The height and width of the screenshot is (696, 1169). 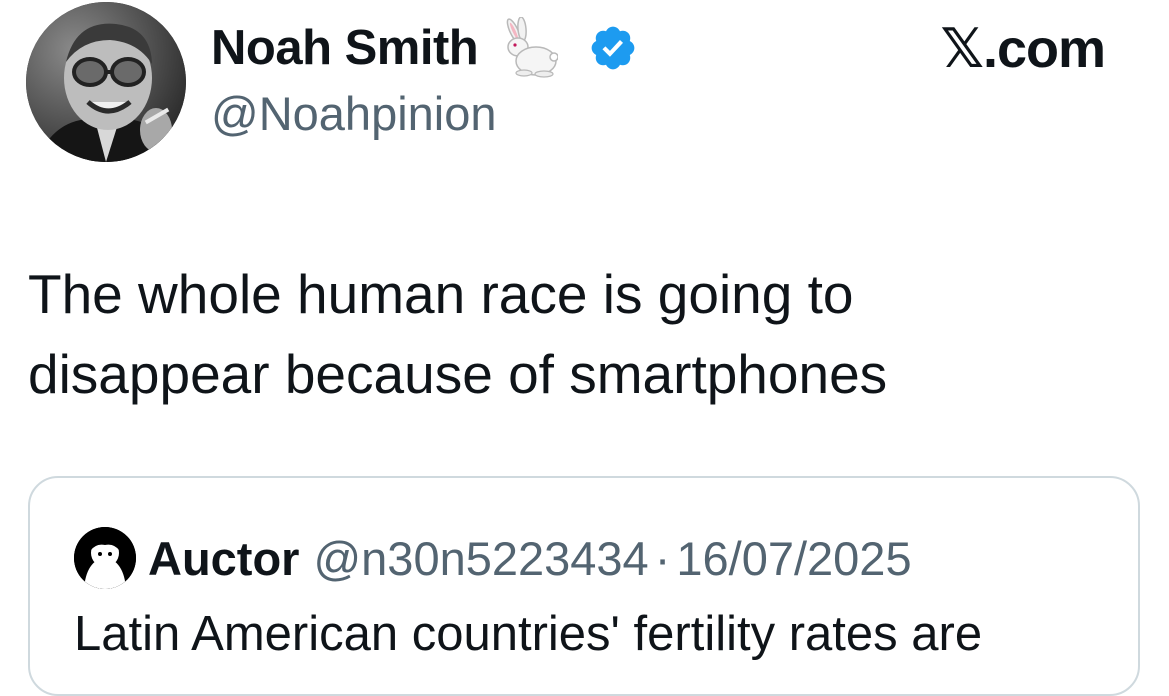 I want to click on author-display-name: Noah Smith, so click(x=345, y=48).